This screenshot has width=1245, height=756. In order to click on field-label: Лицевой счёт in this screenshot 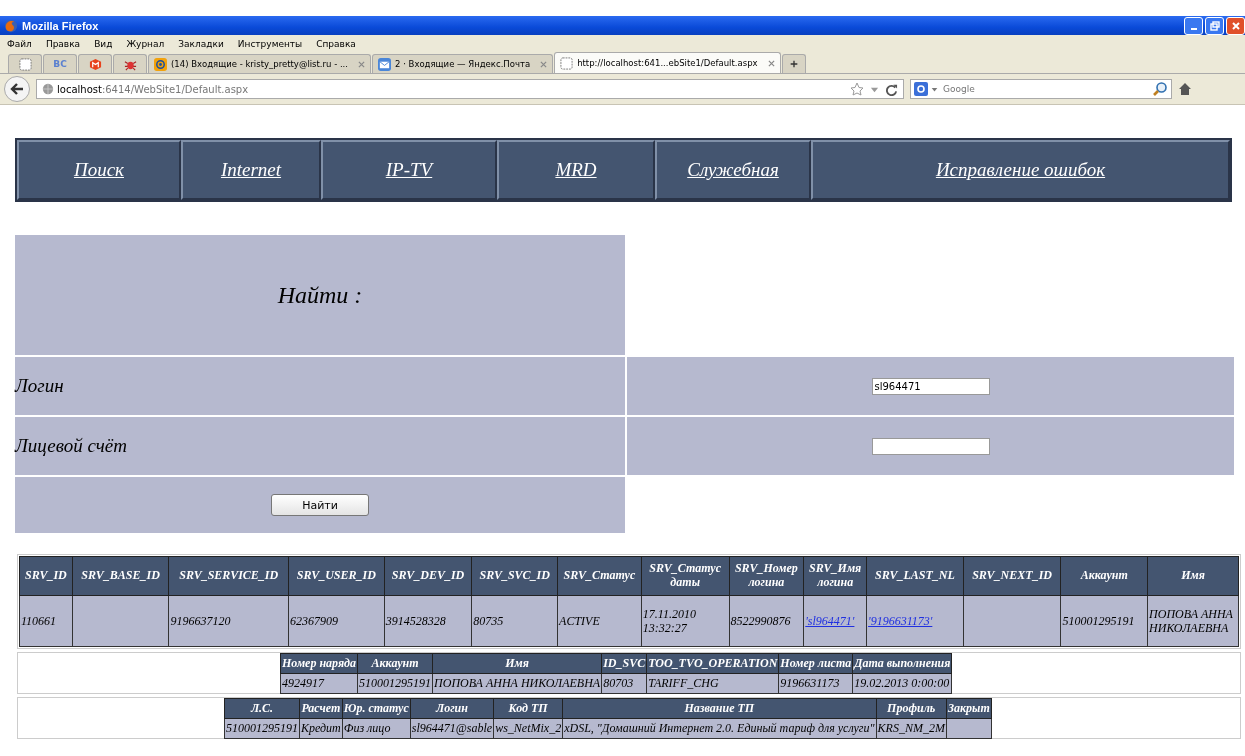, I will do `click(320, 446)`.